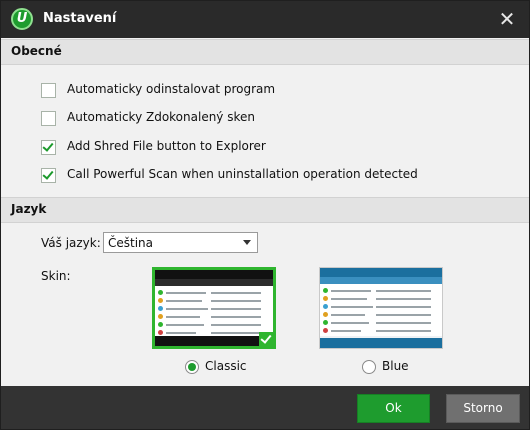 This screenshot has height=430, width=530. What do you see at coordinates (48, 175) in the screenshot?
I see `powerful-scan-checkbox` at bounding box center [48, 175].